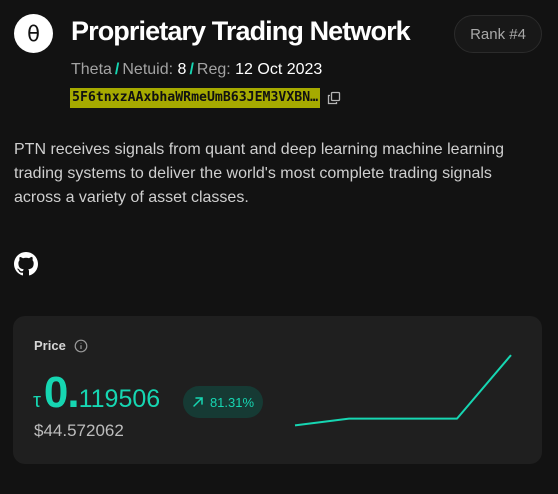  Describe the element at coordinates (279, 69) in the screenshot. I see `reg-date: 12 Oct 2023` at that location.